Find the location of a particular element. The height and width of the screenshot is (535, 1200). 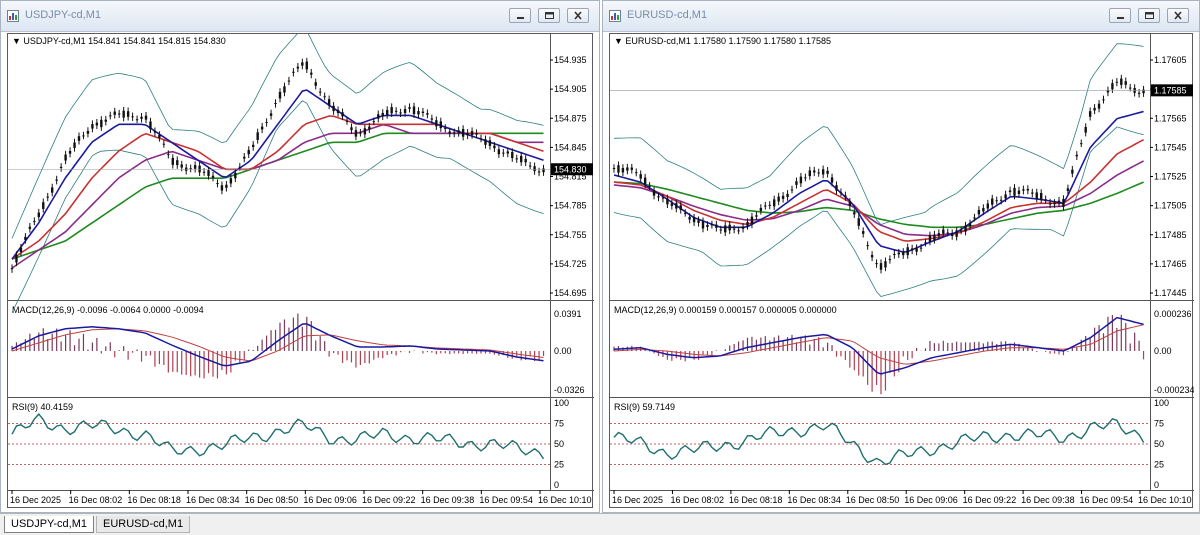

time-axis-label: 16 Dec 10:10 is located at coordinates (1165, 500).